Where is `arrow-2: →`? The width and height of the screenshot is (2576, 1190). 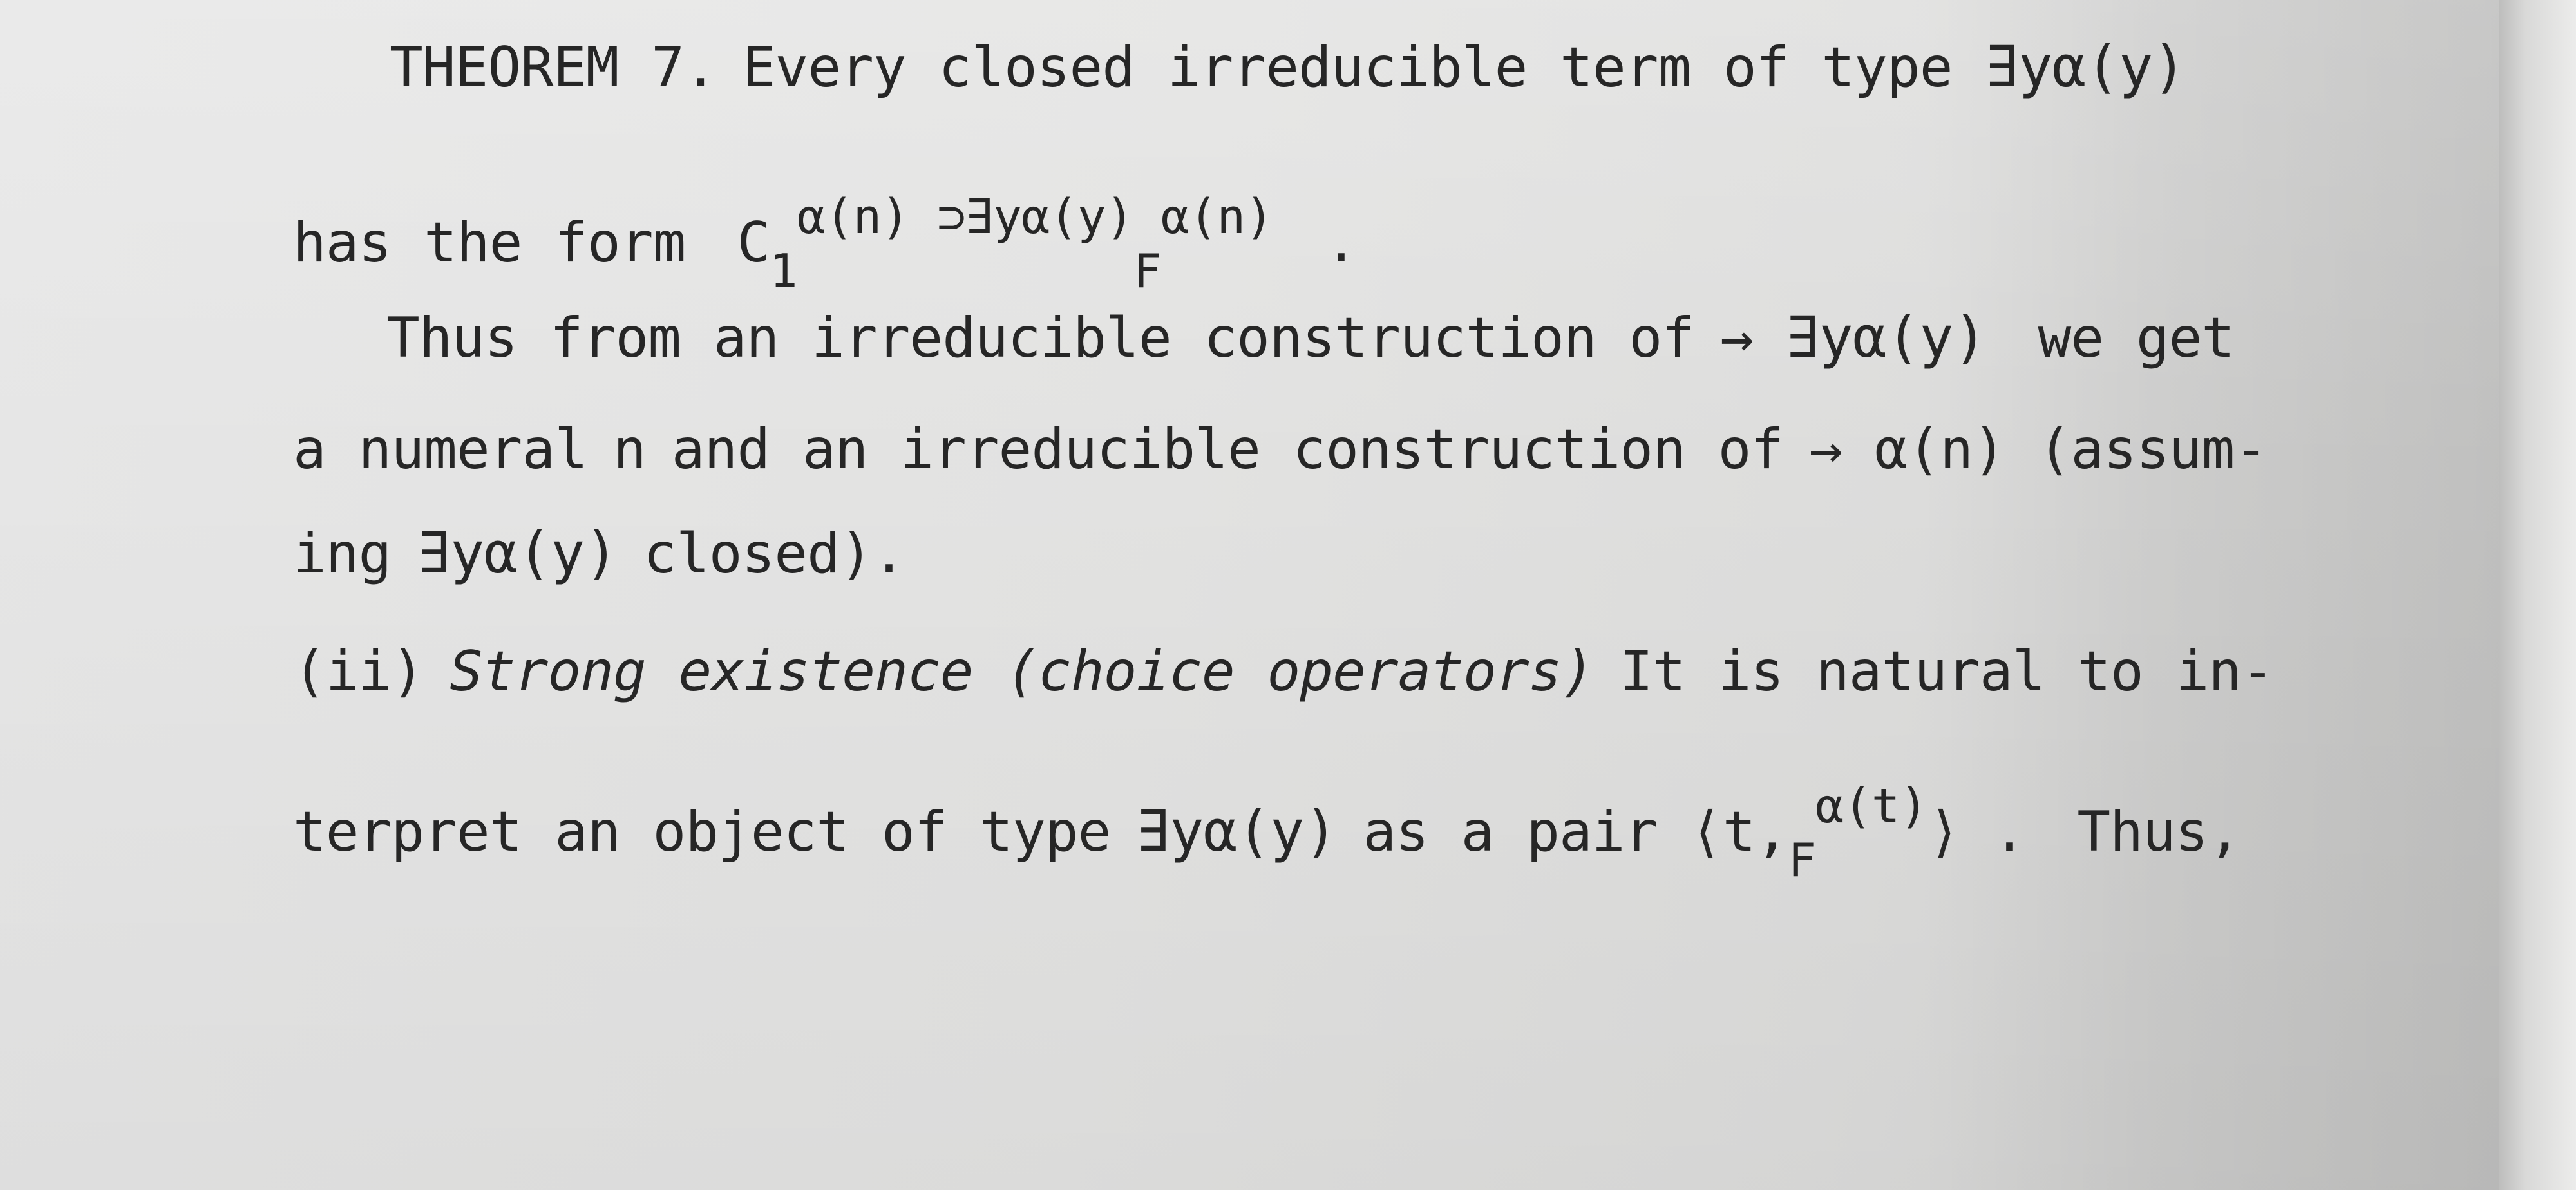
arrow-2: → is located at coordinates (1826, 450).